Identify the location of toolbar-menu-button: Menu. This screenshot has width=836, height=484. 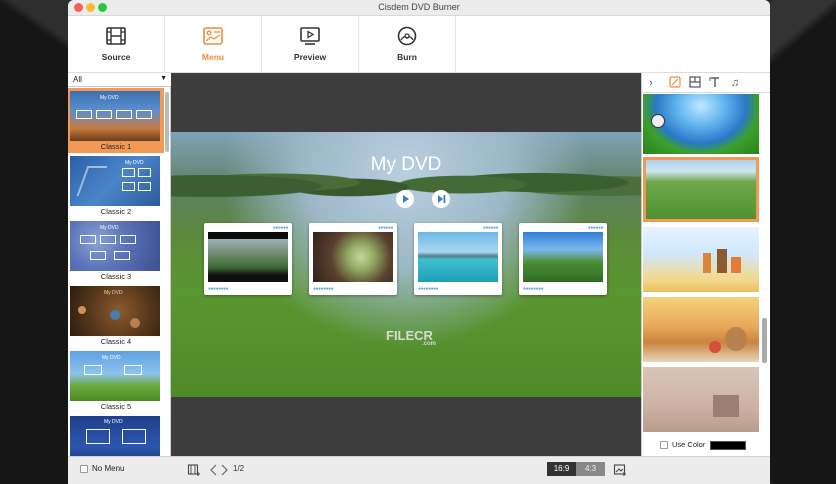
(213, 44).